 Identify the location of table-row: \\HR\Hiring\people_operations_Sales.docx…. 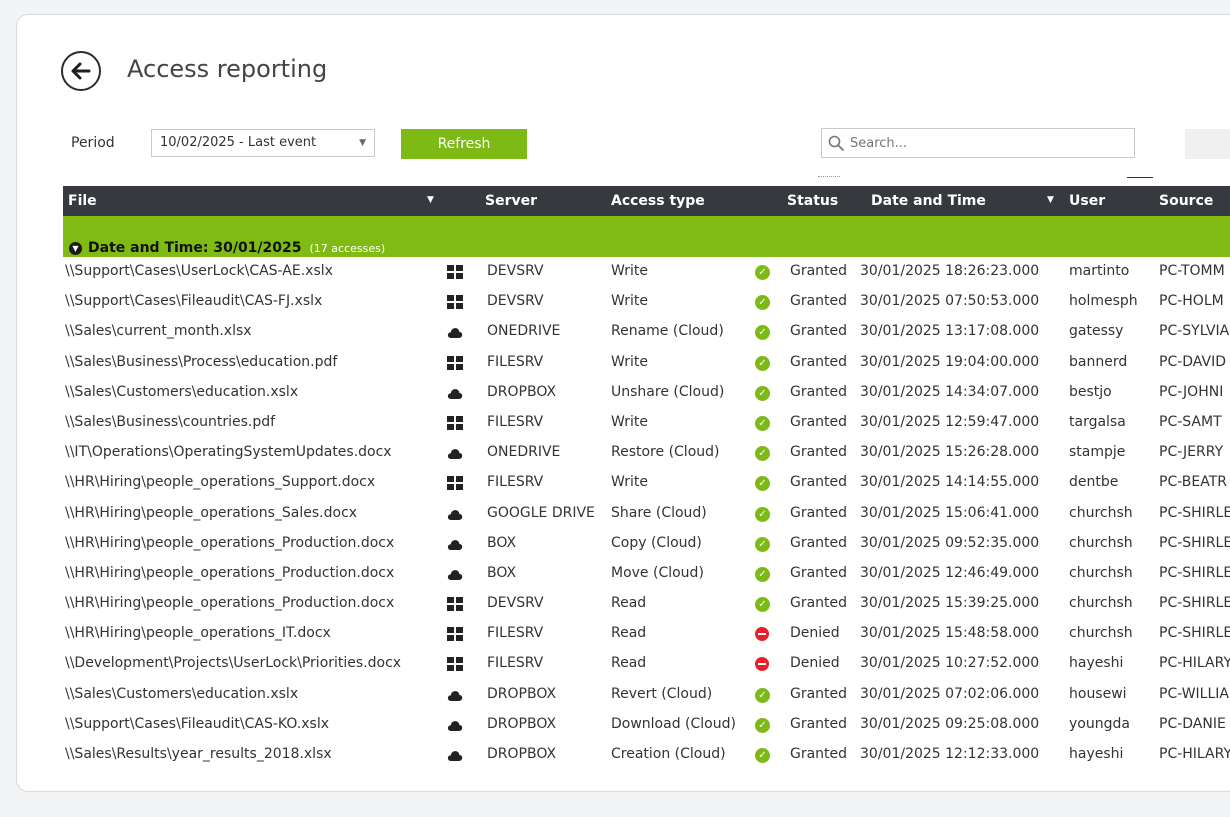
(646, 514).